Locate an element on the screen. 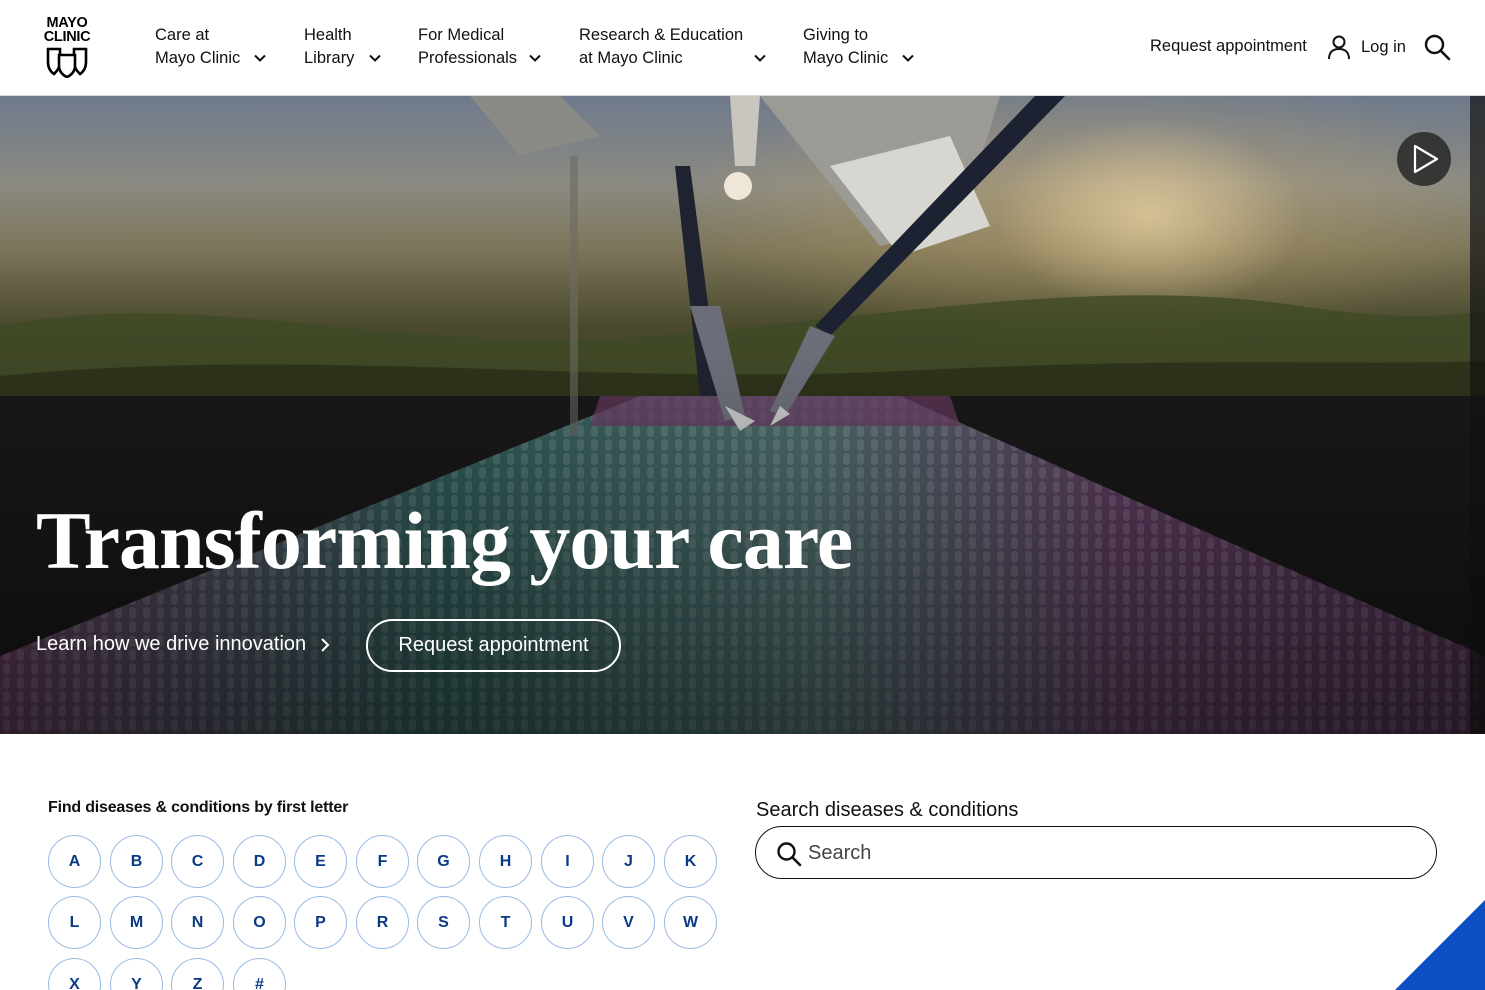 The image size is (1485, 990). disease-search-input is located at coordinates (1108, 853).